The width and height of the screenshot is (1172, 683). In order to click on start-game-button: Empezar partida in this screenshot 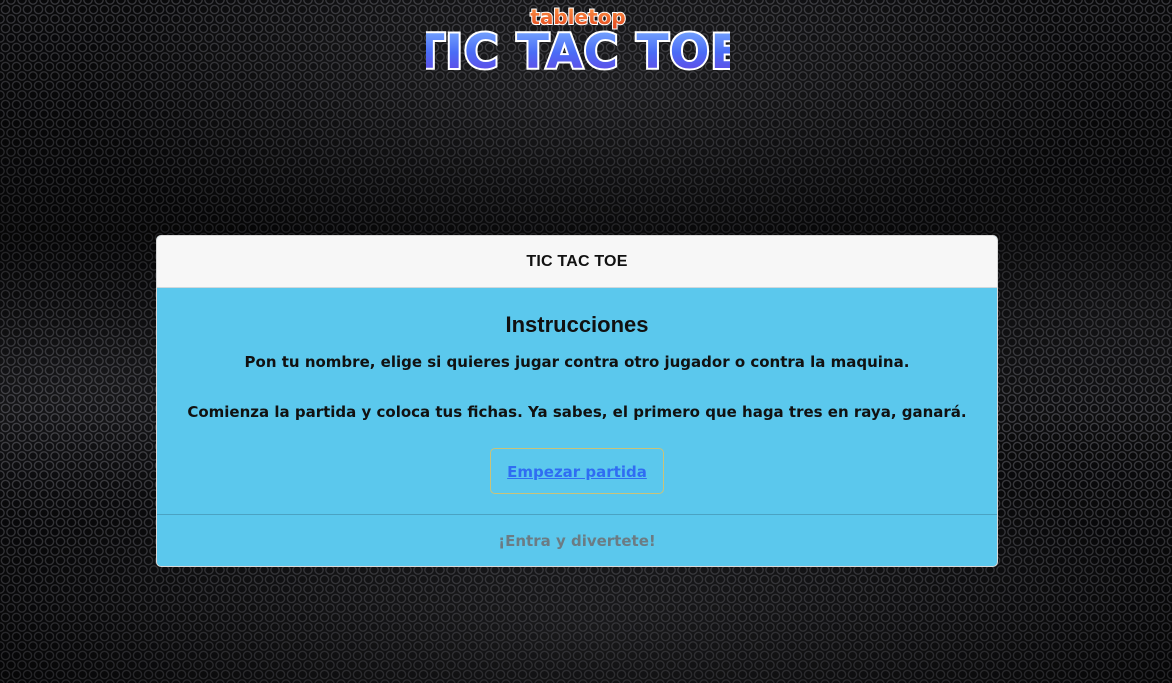, I will do `click(577, 471)`.